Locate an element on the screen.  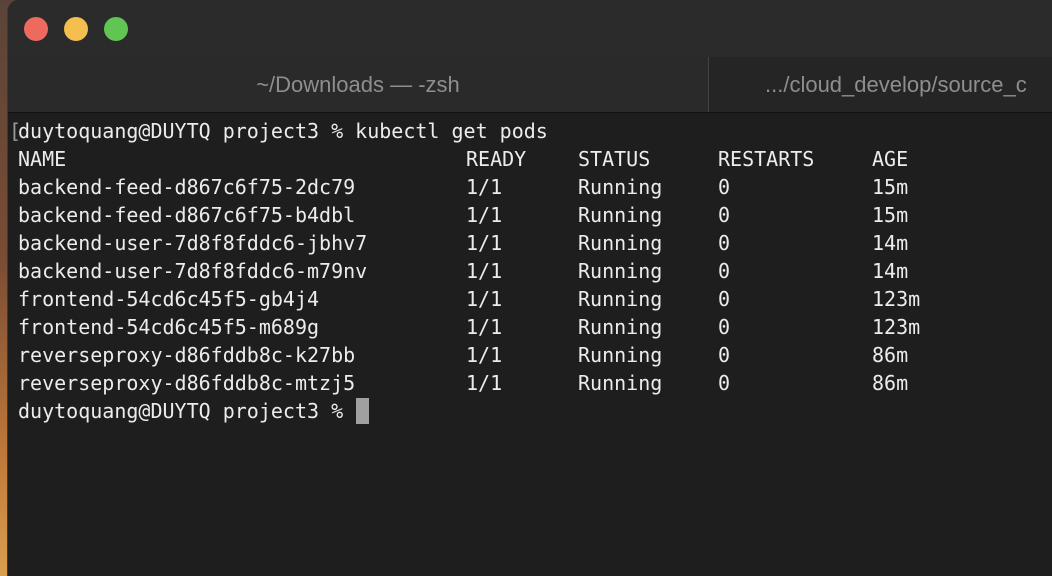
pod-name: frontend-54cd6c45f5-m689g is located at coordinates (169, 327).